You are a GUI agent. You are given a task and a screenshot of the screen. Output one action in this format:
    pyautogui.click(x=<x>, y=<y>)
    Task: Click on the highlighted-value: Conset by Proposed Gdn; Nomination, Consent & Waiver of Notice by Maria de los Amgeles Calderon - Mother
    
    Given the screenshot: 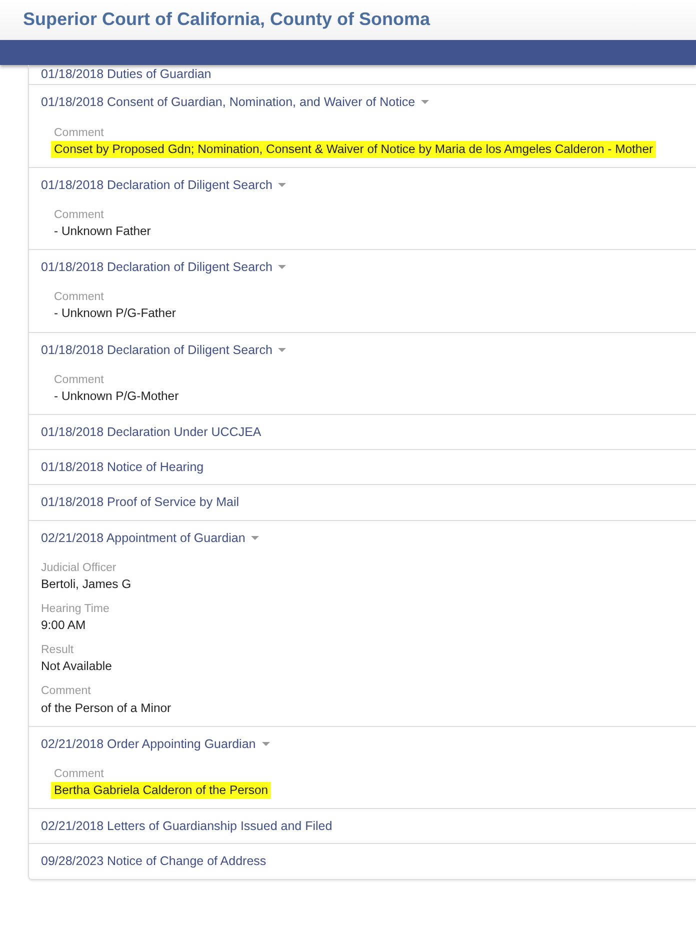 What is the action you would take?
    pyautogui.click(x=353, y=149)
    